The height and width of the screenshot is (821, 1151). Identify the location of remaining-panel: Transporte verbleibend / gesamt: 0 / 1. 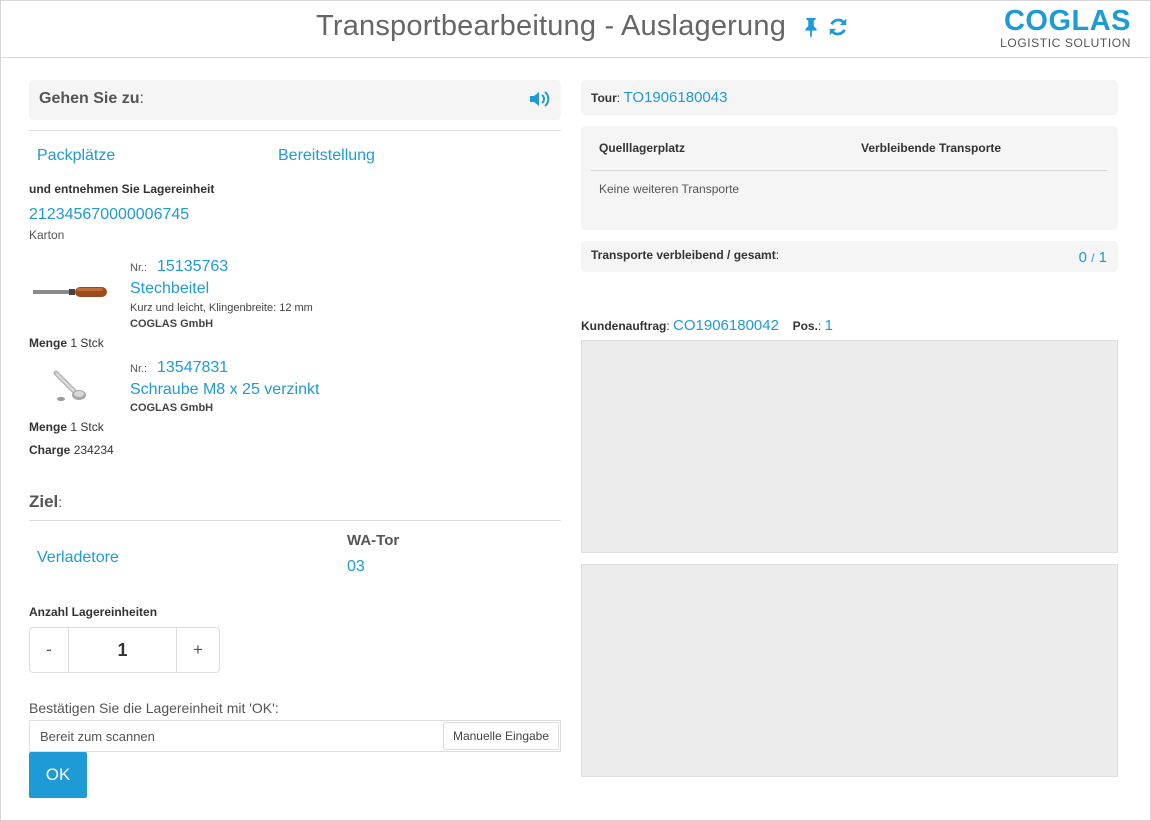
(849, 256).